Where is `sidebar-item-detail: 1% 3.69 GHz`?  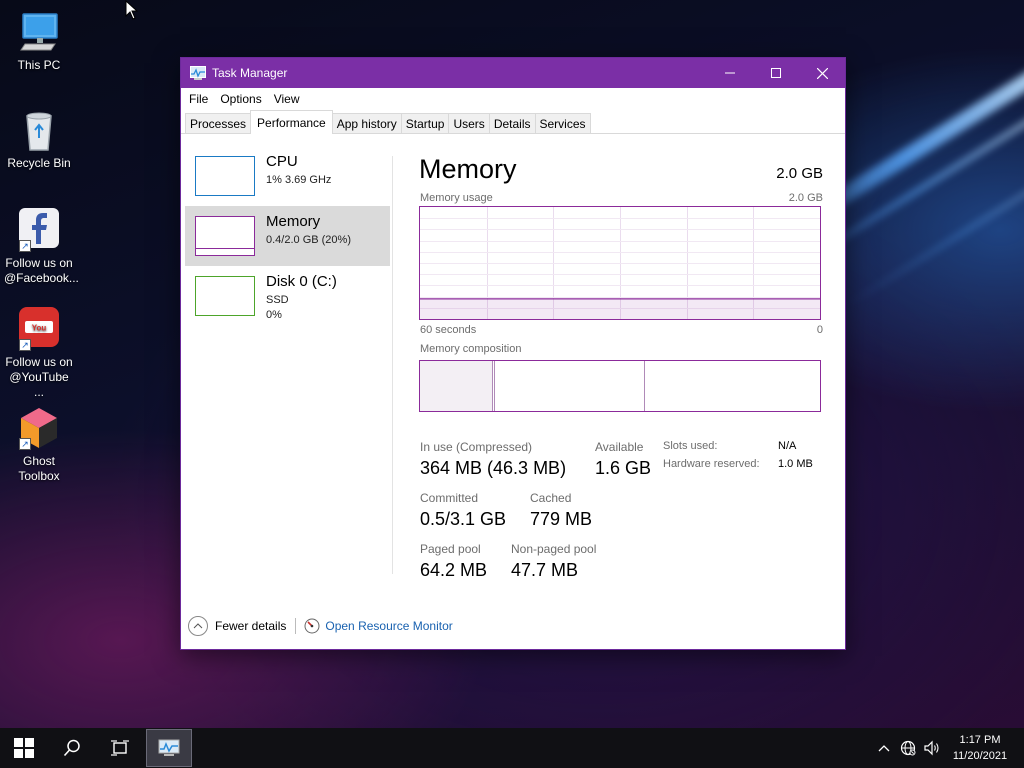
sidebar-item-detail: 1% 3.69 GHz is located at coordinates (299, 180).